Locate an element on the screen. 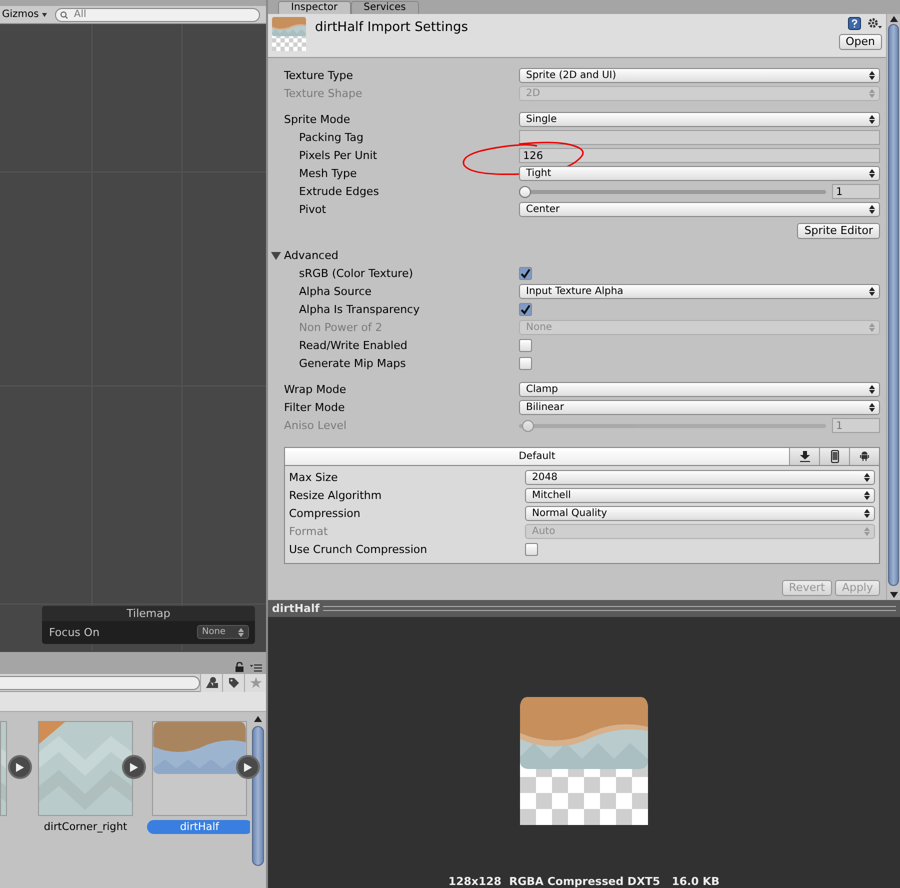 Image resolution: width=900 pixels, height=888 pixels. scroll-up-icon is located at coordinates (258, 719).